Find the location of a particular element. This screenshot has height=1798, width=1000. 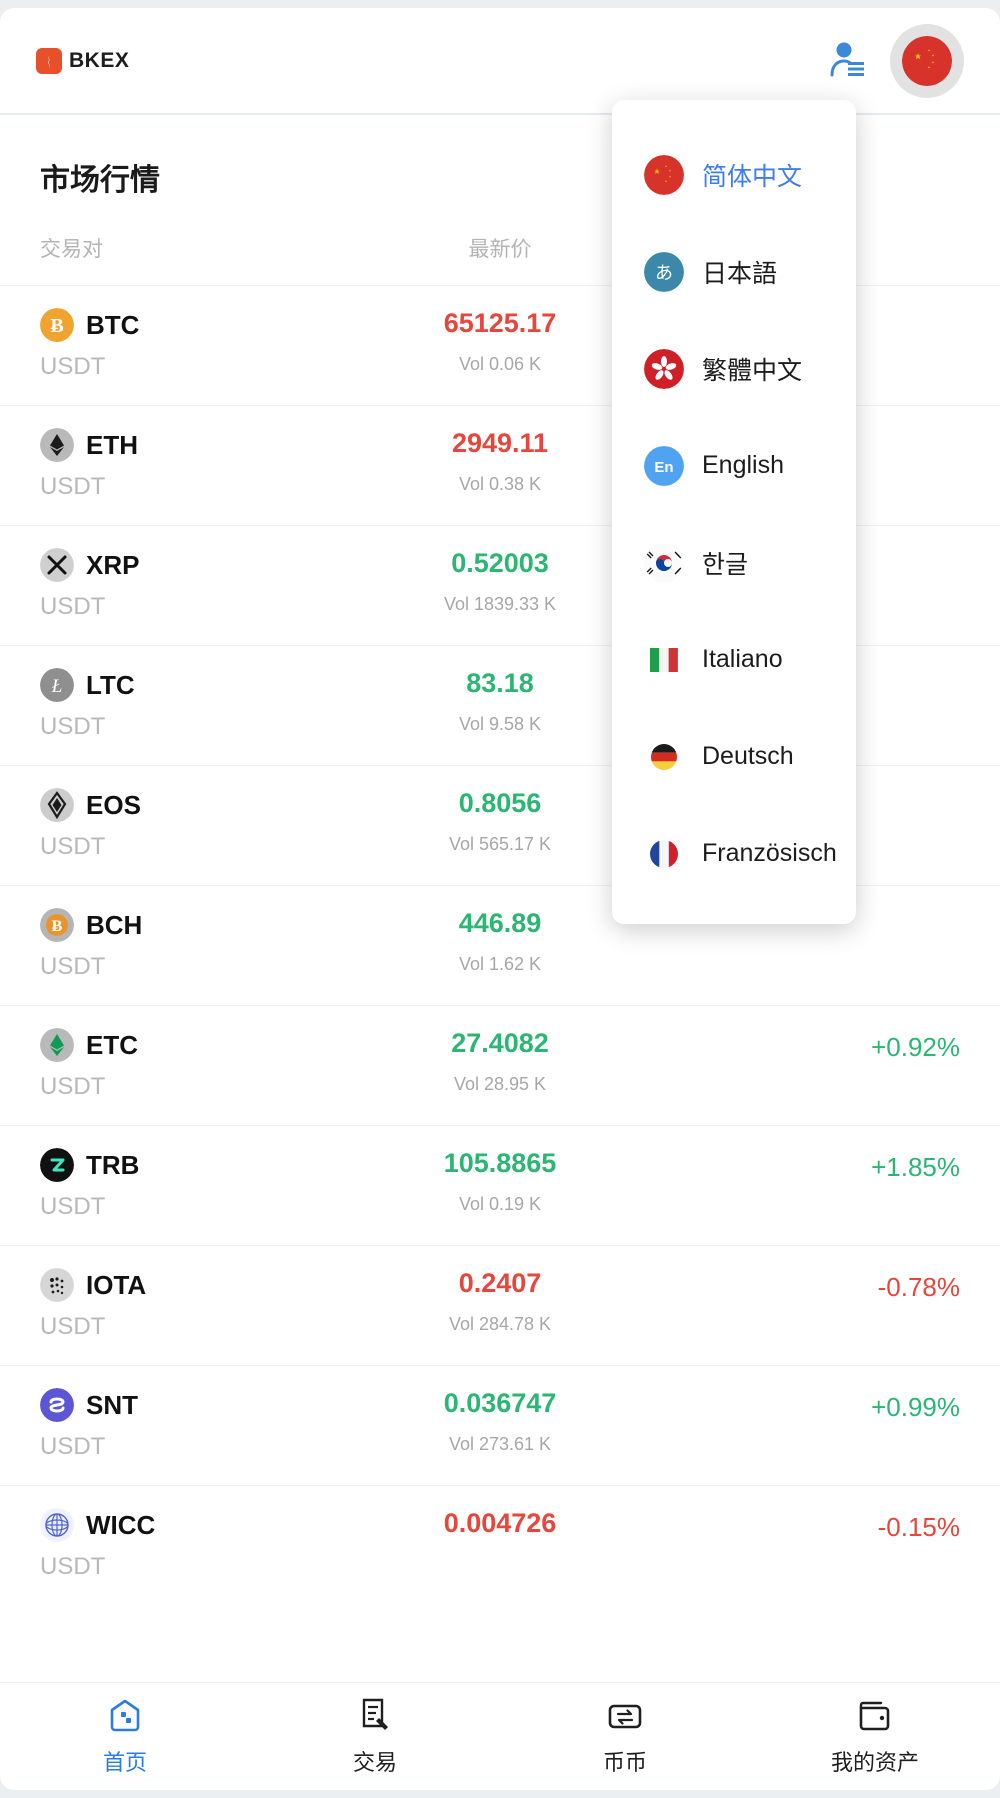

market-pair-cell: WICC USDT is located at coordinates (205, 1544).